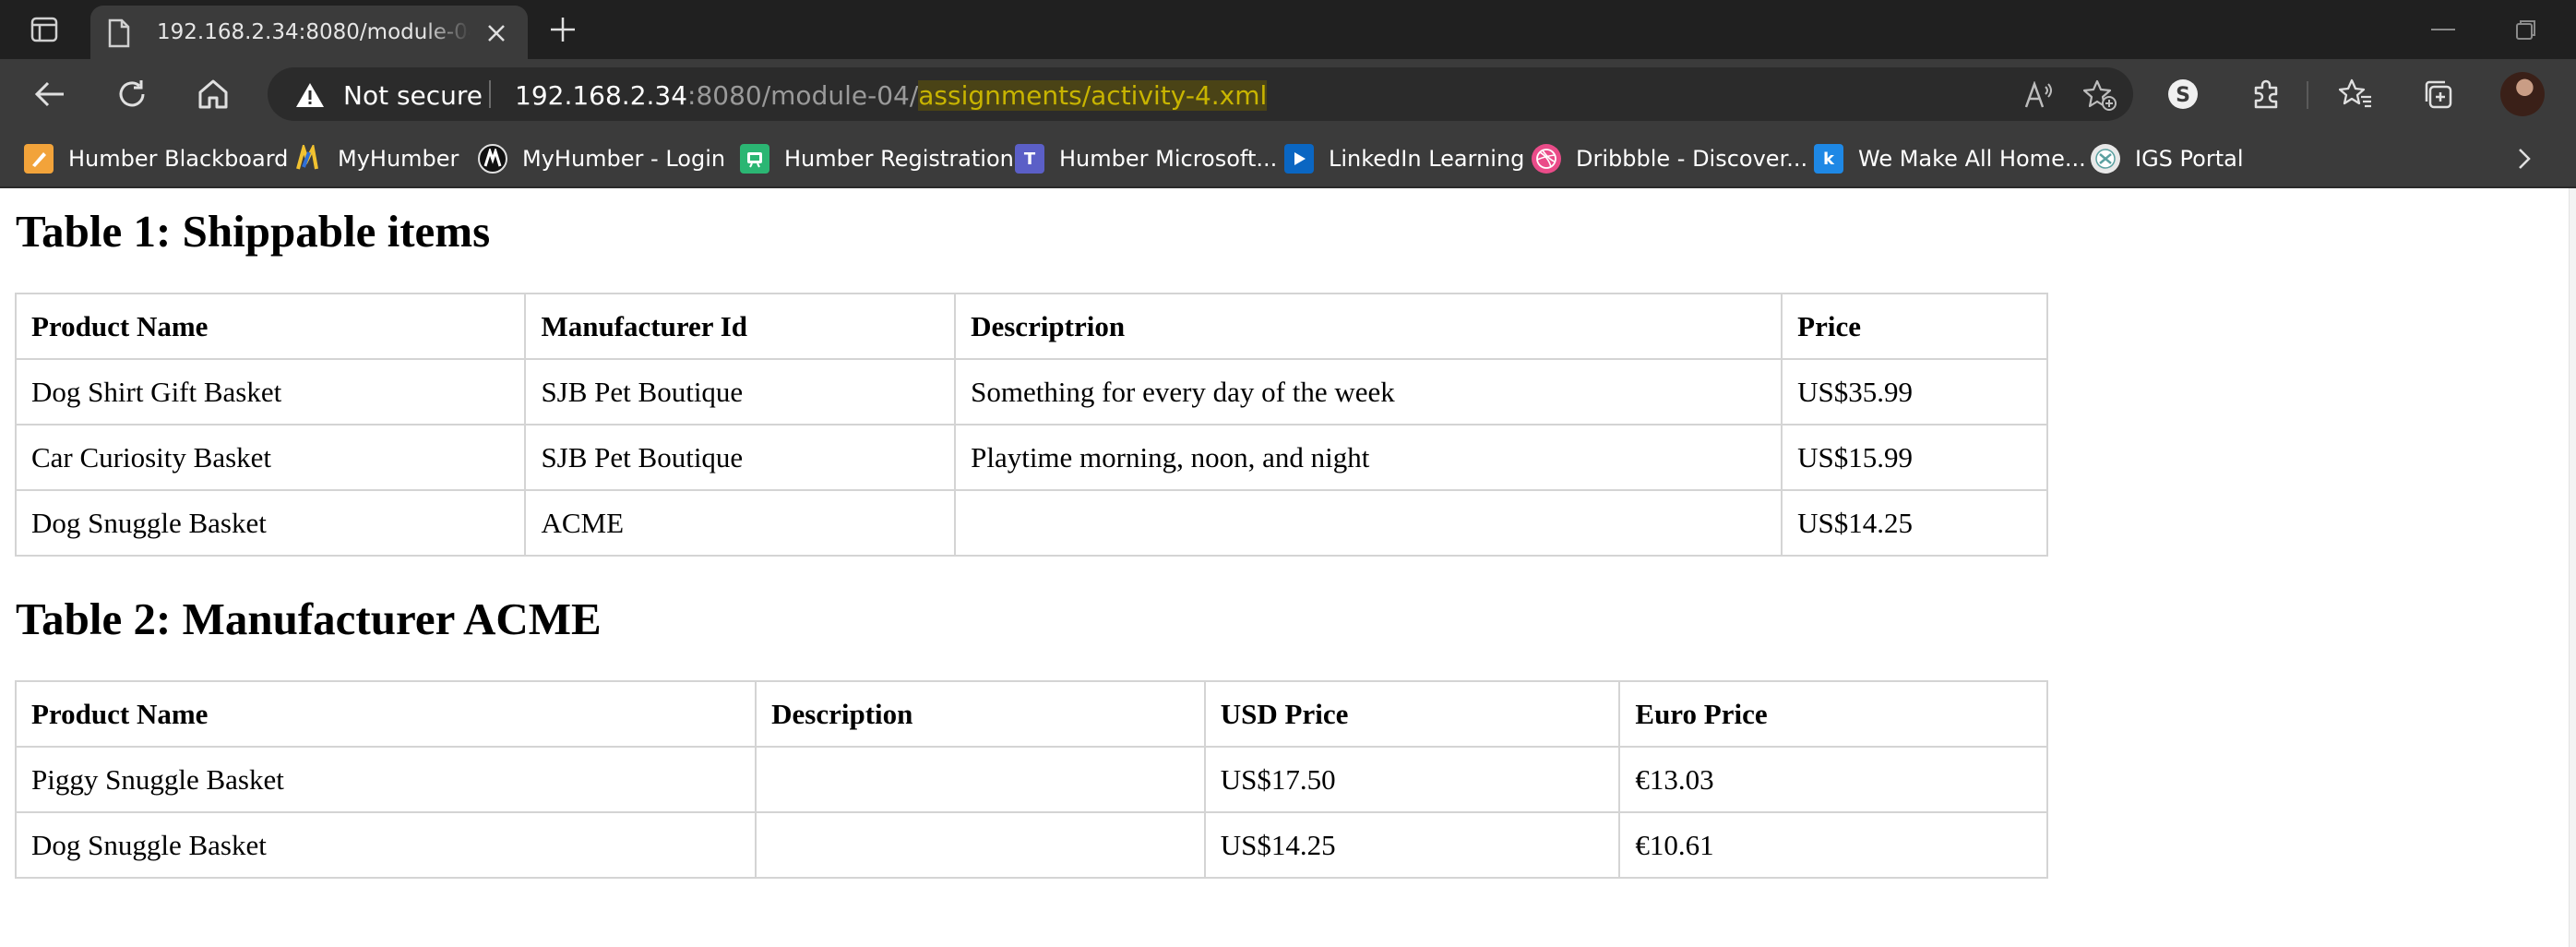 The image size is (2576, 947). What do you see at coordinates (270, 457) in the screenshot?
I see `table-cell: Car Curiosity Basket` at bounding box center [270, 457].